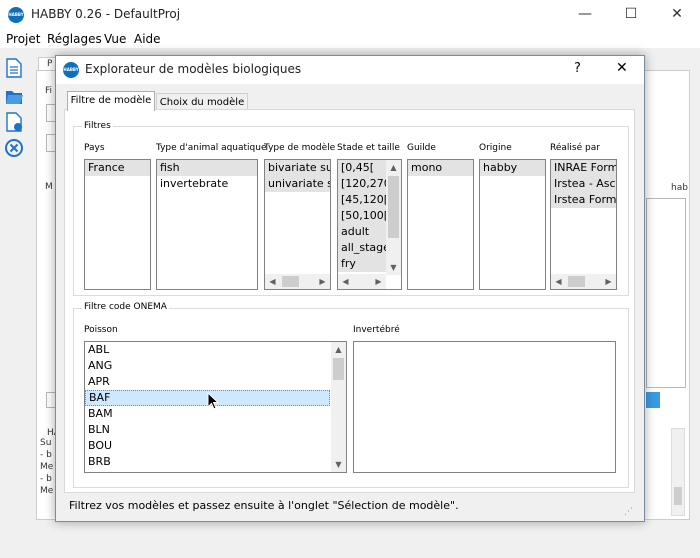 The image size is (700, 558). I want to click on list-item: fish, so click(207, 168).